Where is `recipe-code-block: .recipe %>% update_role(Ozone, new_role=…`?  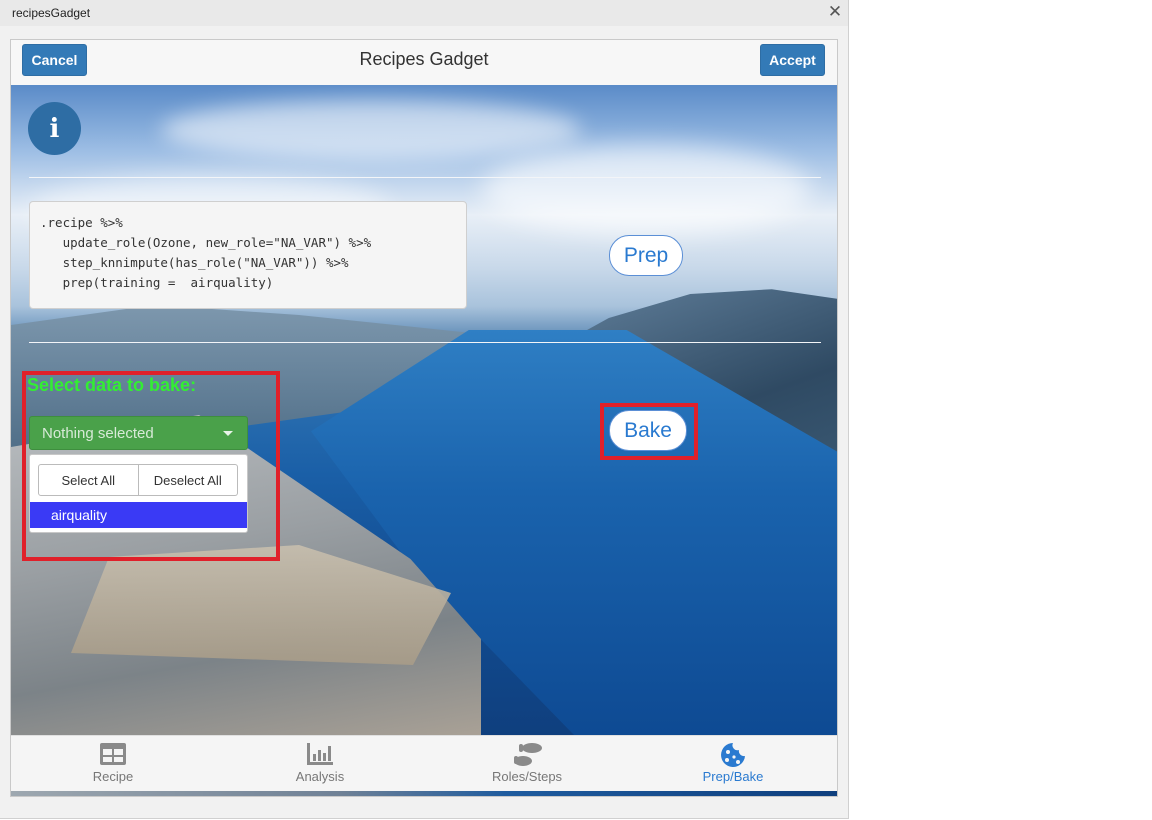 recipe-code-block: .recipe %>% update_role(Ozone, new_role=… is located at coordinates (248, 255).